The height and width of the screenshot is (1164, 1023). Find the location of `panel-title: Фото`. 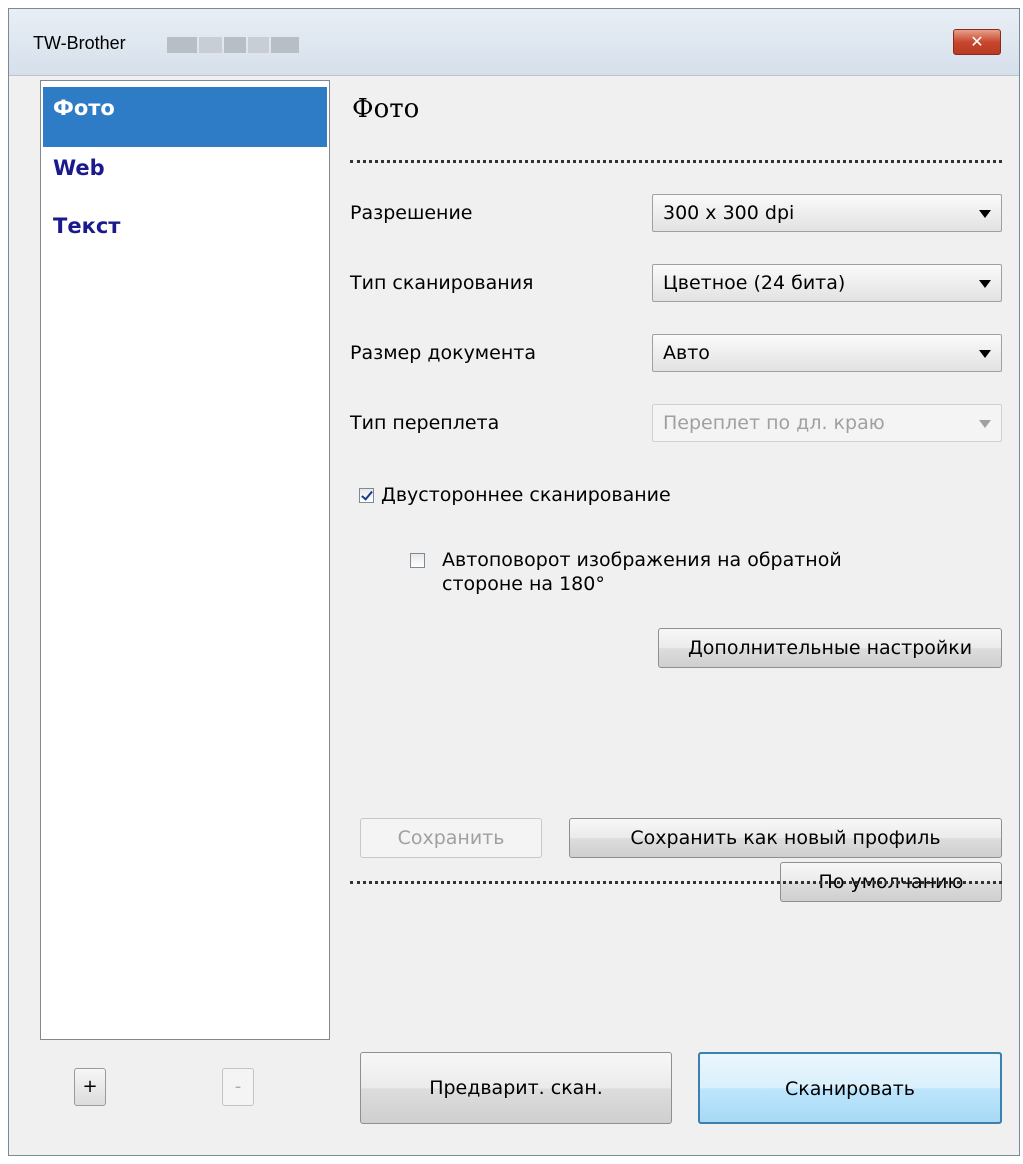

panel-title: Фото is located at coordinates (386, 109).